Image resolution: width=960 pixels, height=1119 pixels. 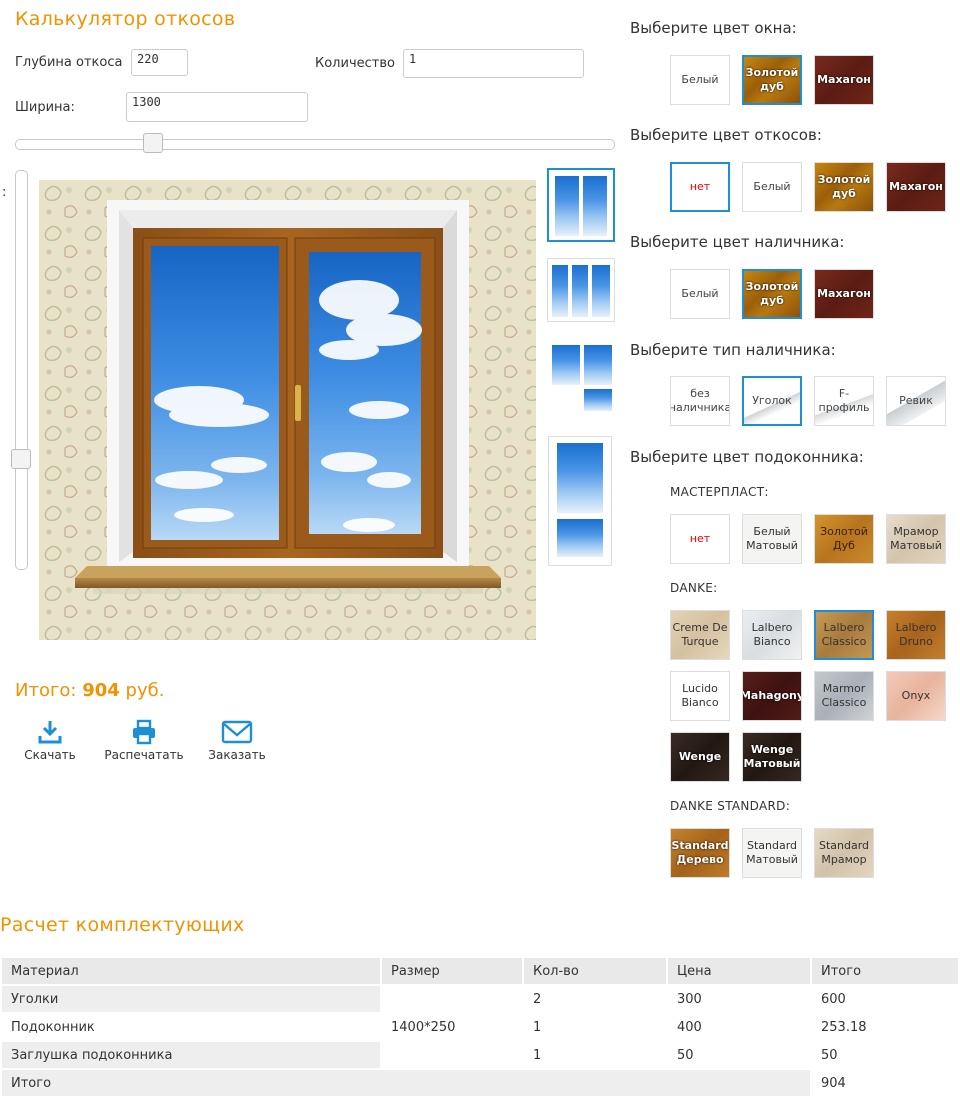 What do you see at coordinates (844, 80) in the screenshot?
I see `window-color-mahogany: Махагон` at bounding box center [844, 80].